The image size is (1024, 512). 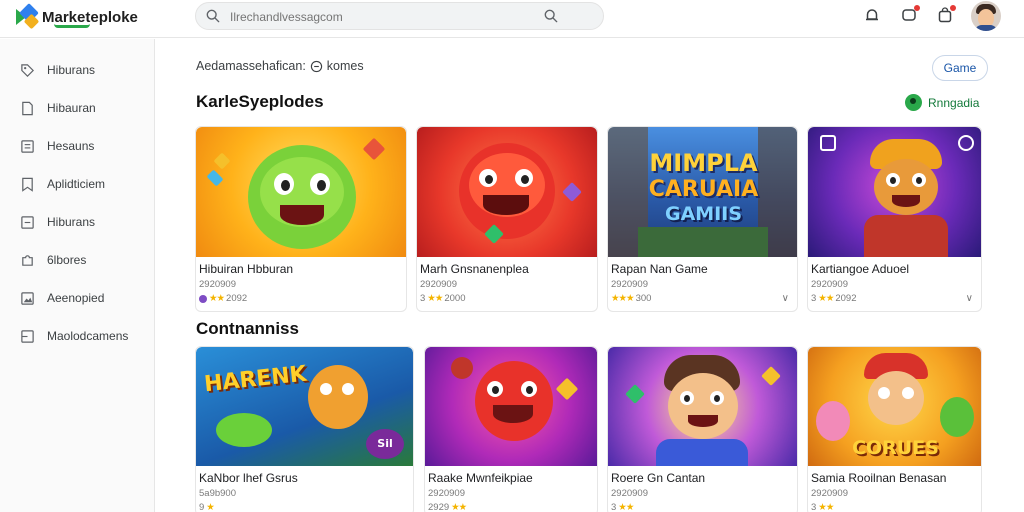 I want to click on section-title: KarleSyeplodes, so click(x=260, y=101).